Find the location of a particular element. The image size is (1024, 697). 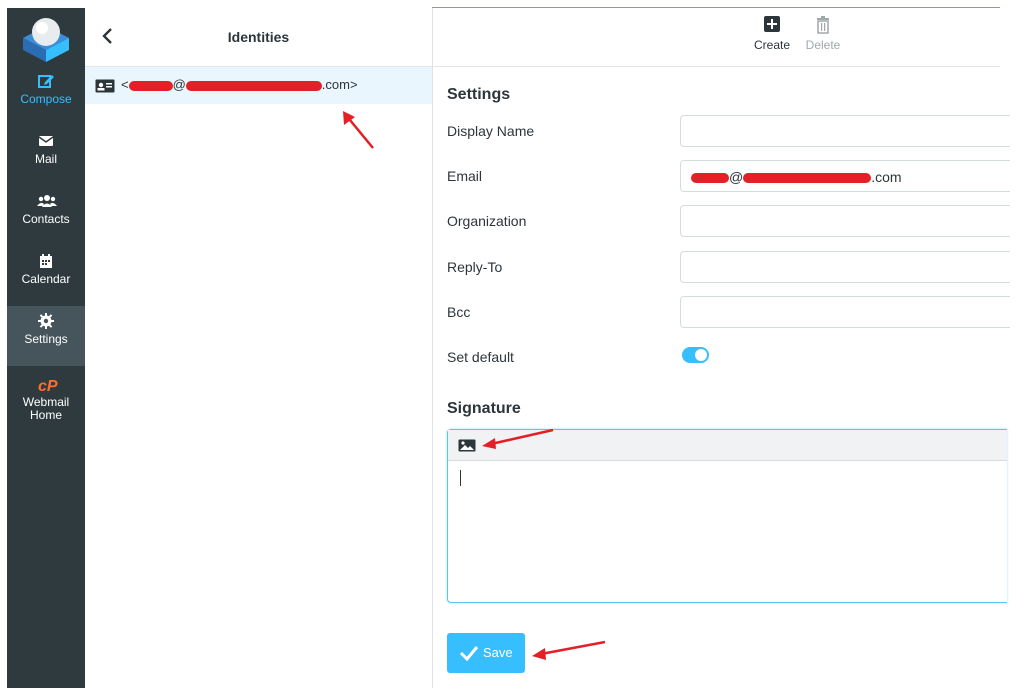

organization-label: Organization is located at coordinates (487, 221).